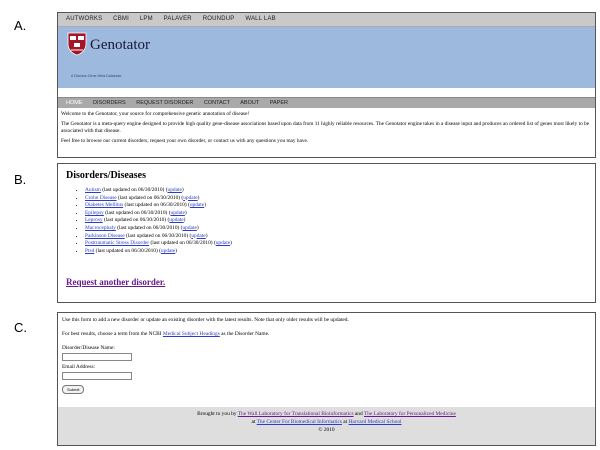 Image resolution: width=600 pixels, height=450 pixels. I want to click on disorder-link-parkinson-disease: Parkinson Disease, so click(105, 236).